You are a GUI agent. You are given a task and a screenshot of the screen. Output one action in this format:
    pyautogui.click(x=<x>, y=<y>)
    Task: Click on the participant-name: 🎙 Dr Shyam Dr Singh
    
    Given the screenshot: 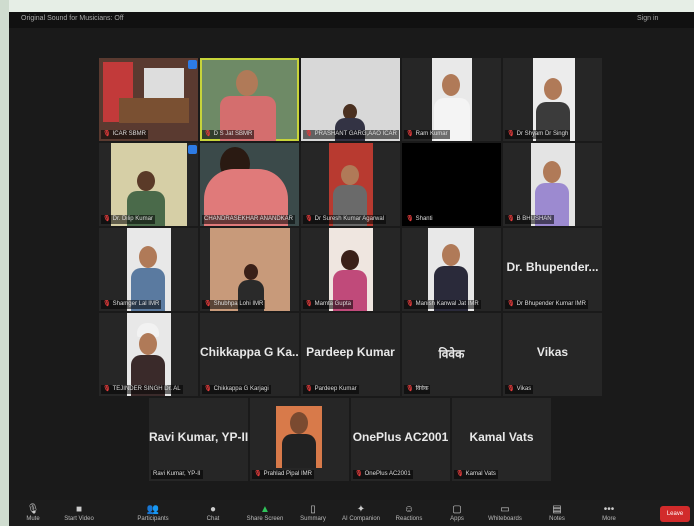 What is the action you would take?
    pyautogui.click(x=538, y=134)
    